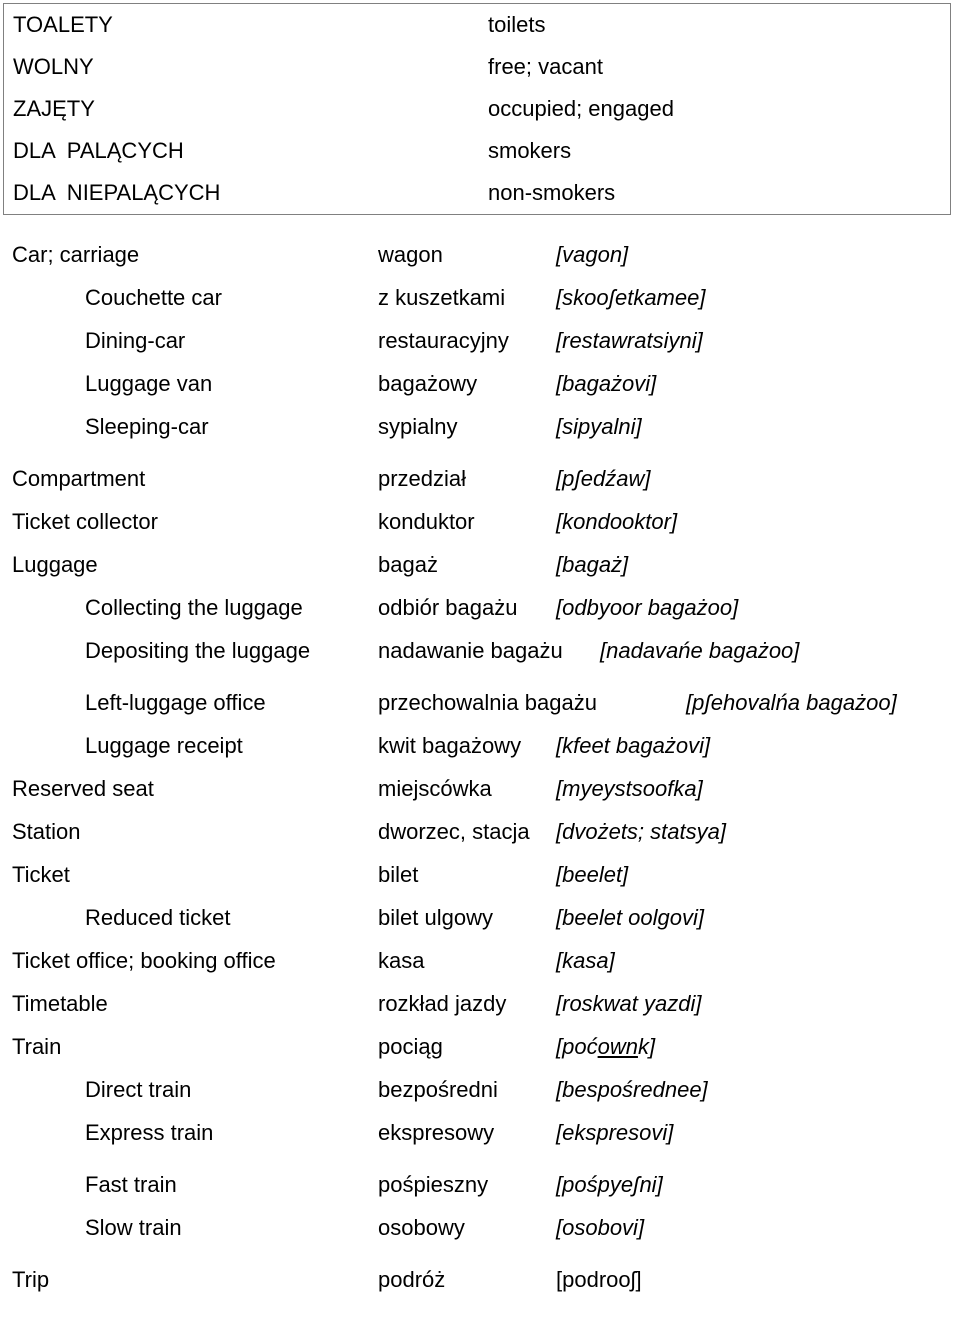  What do you see at coordinates (133, 1227) in the screenshot?
I see `glossary-english: Slow train` at bounding box center [133, 1227].